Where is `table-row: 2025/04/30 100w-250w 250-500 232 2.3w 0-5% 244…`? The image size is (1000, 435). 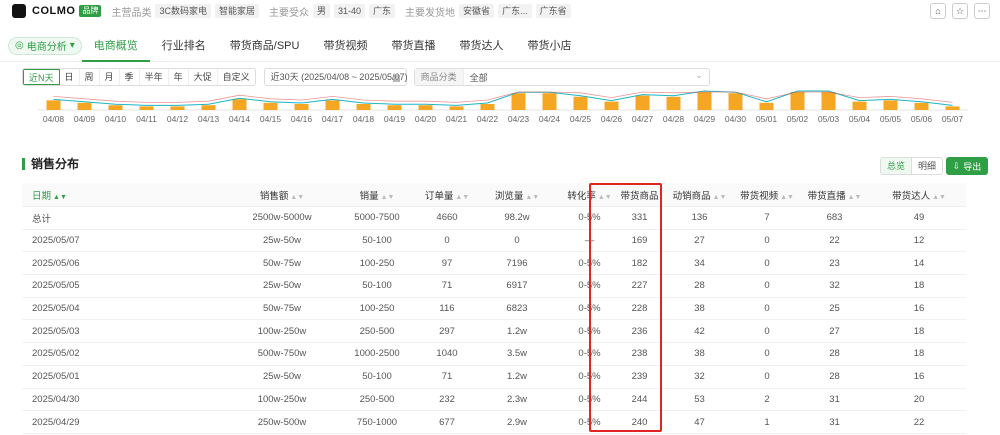
table-row: 2025/04/30 100w-250w 250-500 232 2.3w 0-5% 244… is located at coordinates (494, 400).